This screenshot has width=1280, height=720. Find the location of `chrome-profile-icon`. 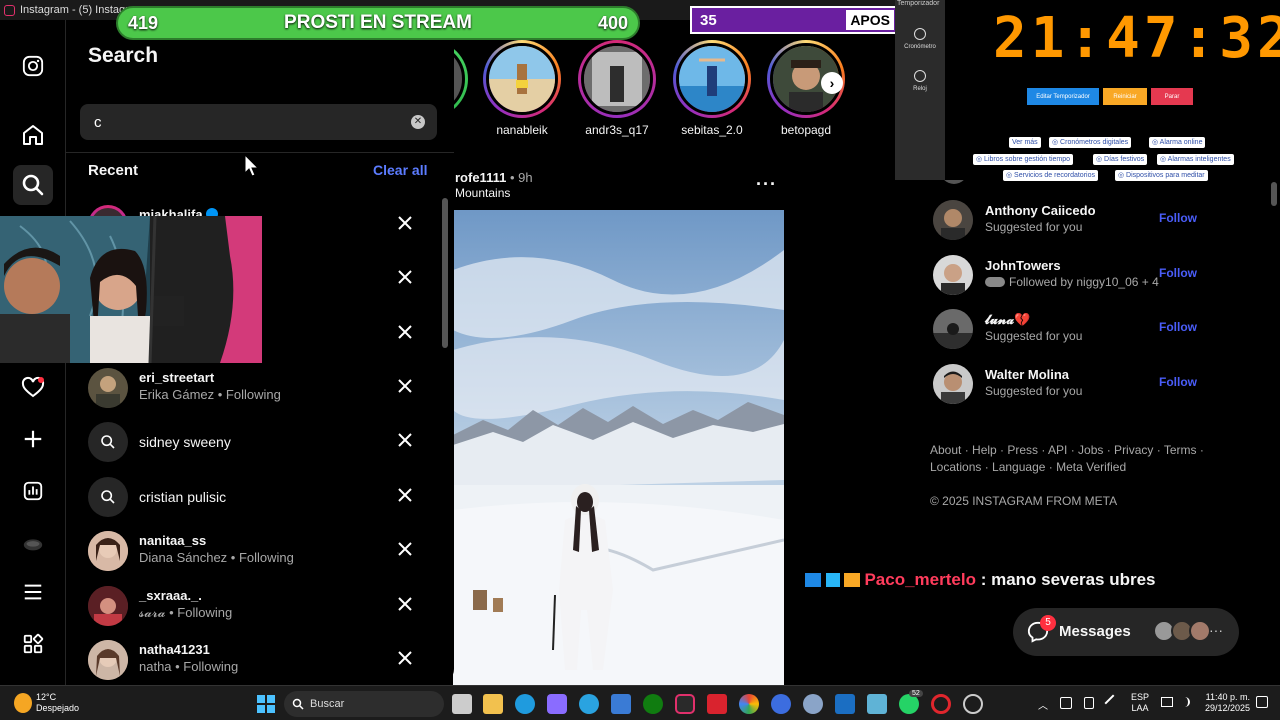

chrome-profile-icon is located at coordinates (781, 704).